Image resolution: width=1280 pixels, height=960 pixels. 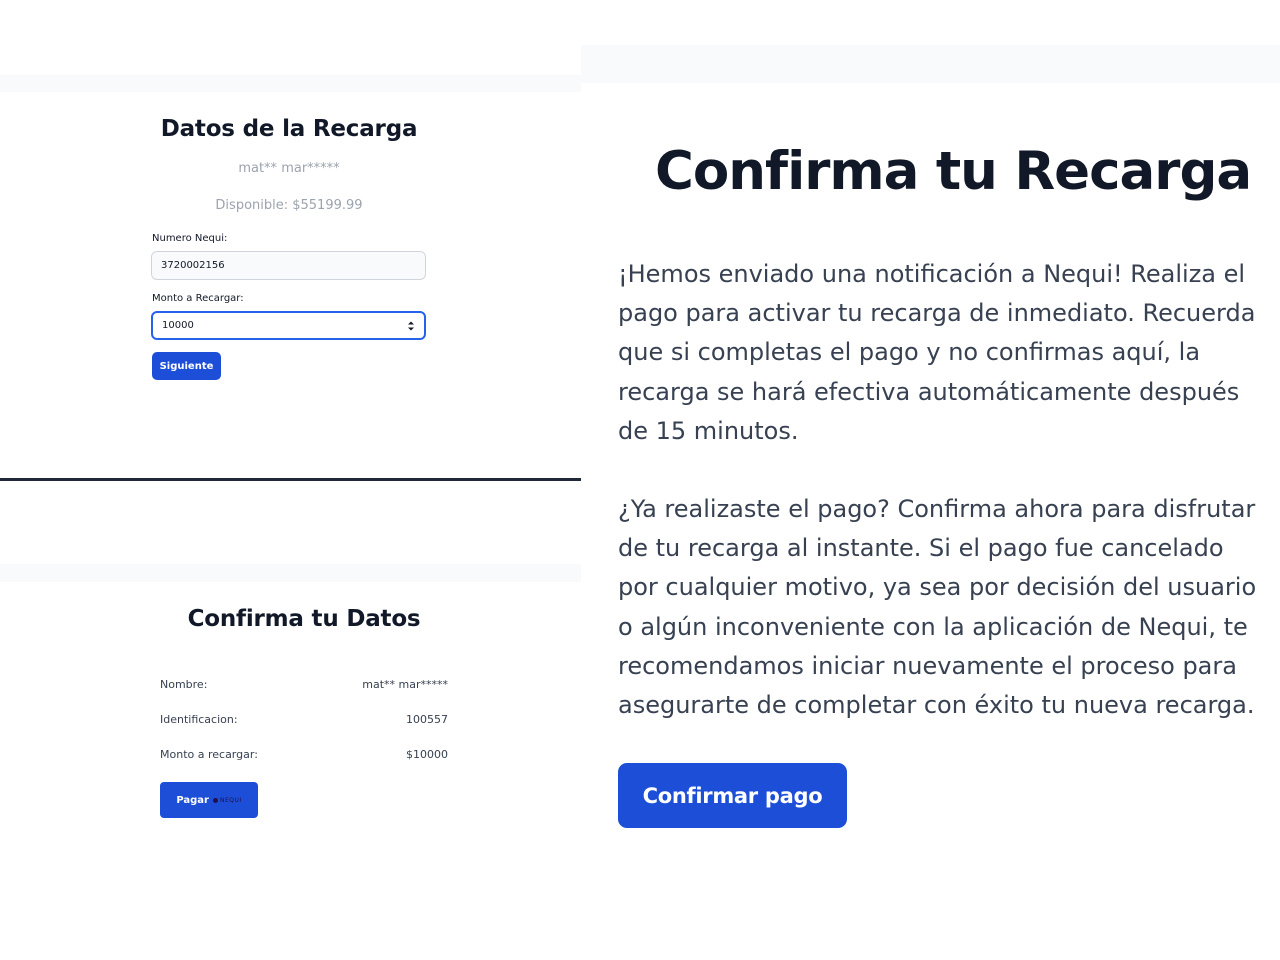 What do you see at coordinates (198, 298) in the screenshot?
I see `monto-label: Monto a Recargar:` at bounding box center [198, 298].